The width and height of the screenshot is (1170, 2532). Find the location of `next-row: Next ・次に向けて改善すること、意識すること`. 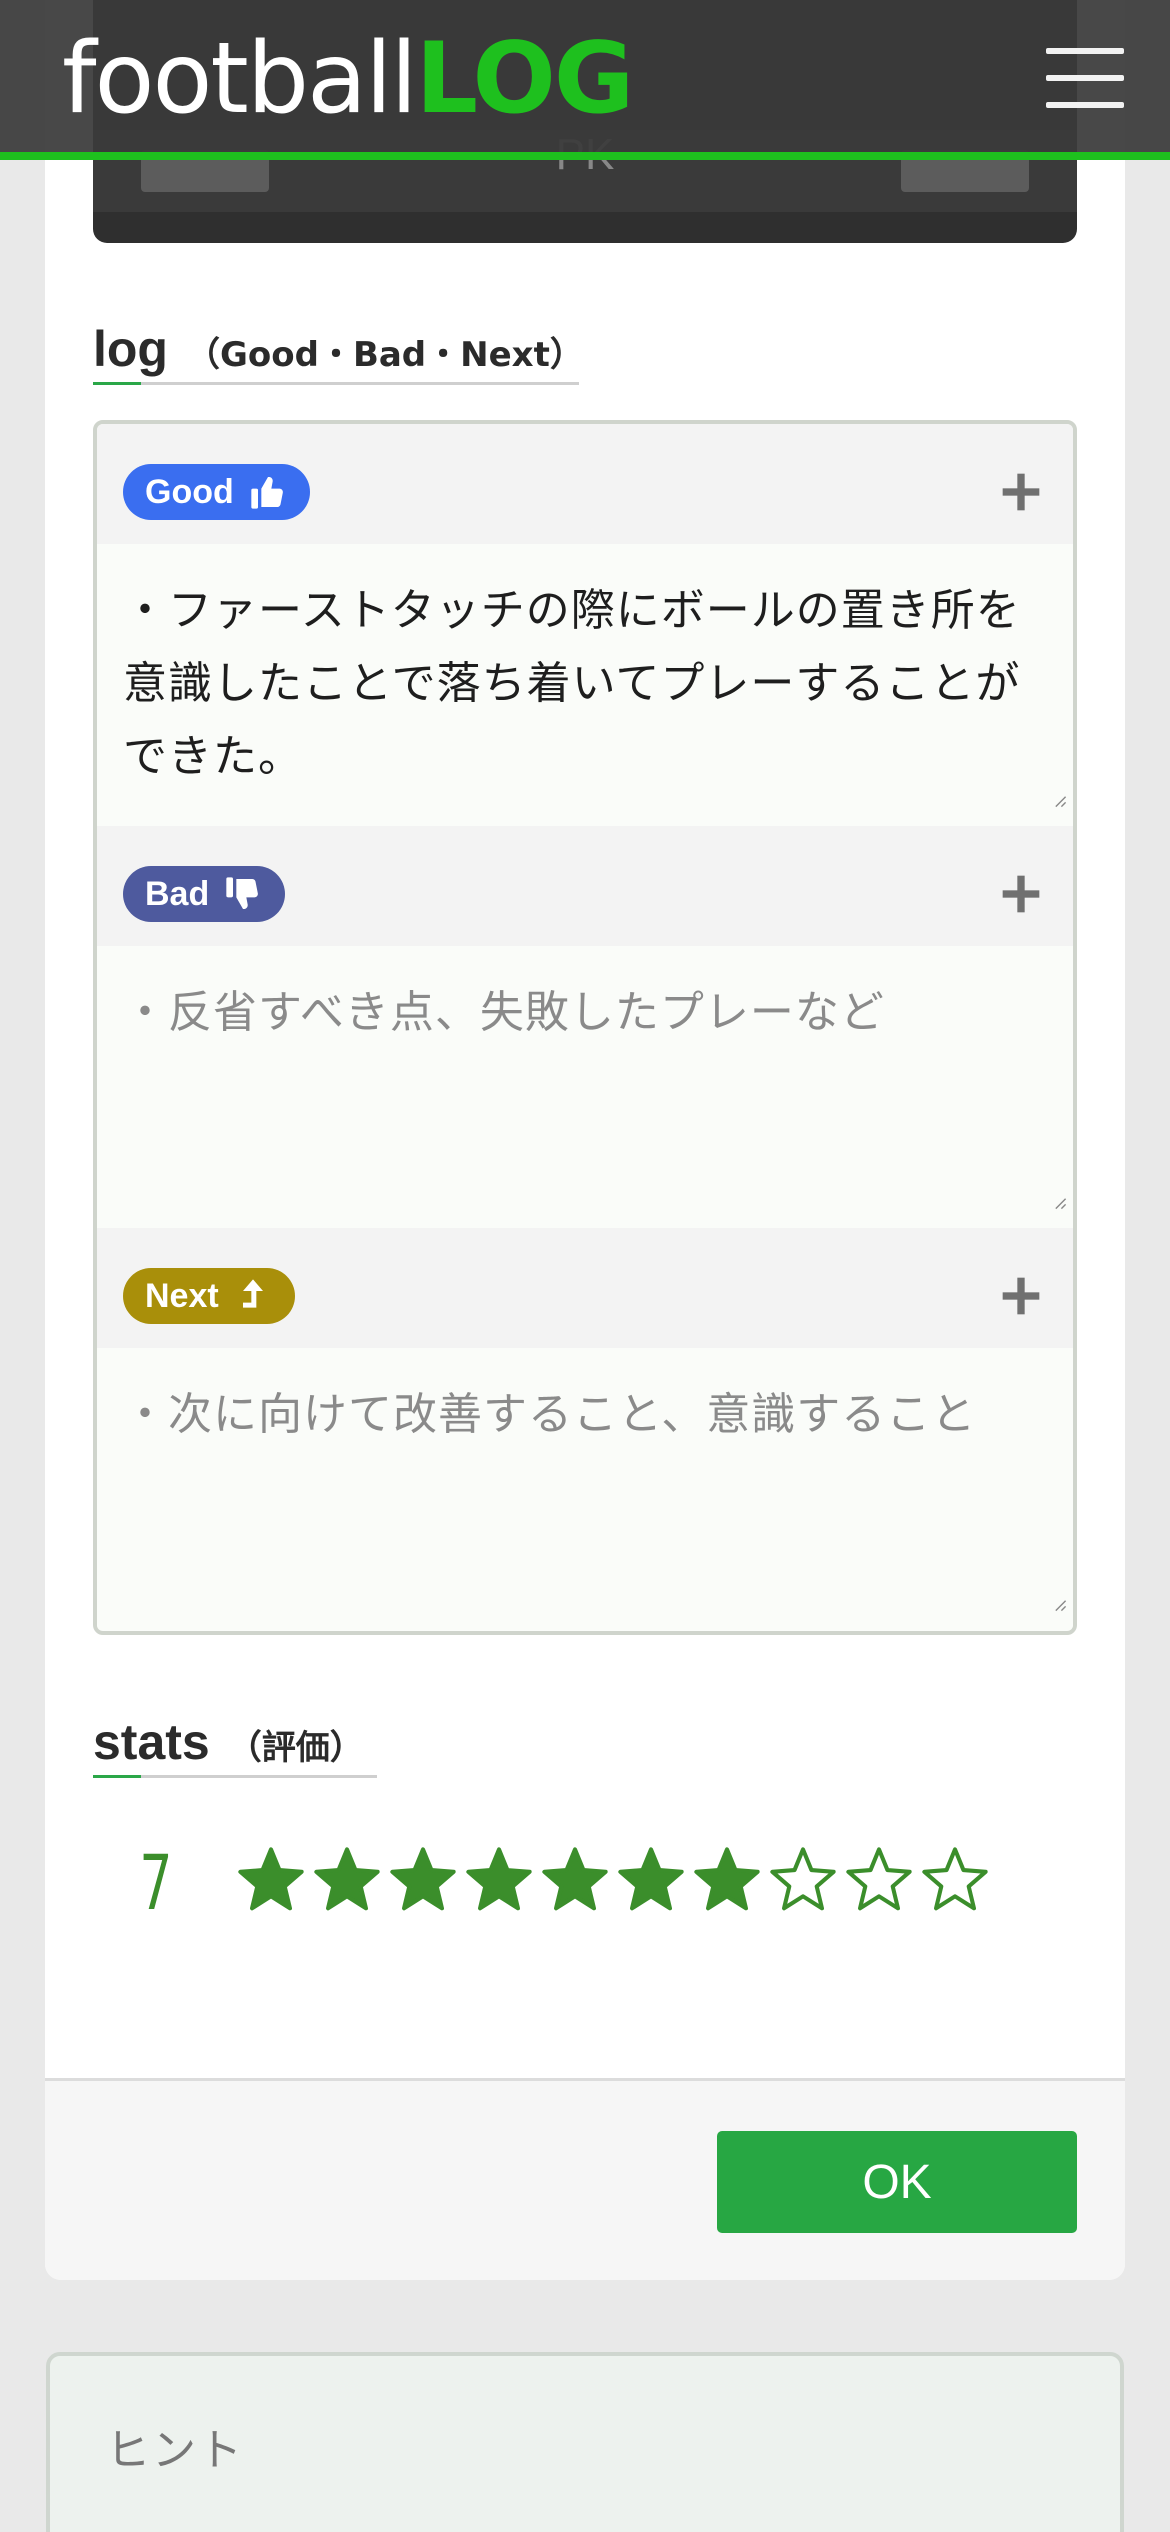

next-row: Next ・次に向けて改善すること、意識すること is located at coordinates (585, 1429).